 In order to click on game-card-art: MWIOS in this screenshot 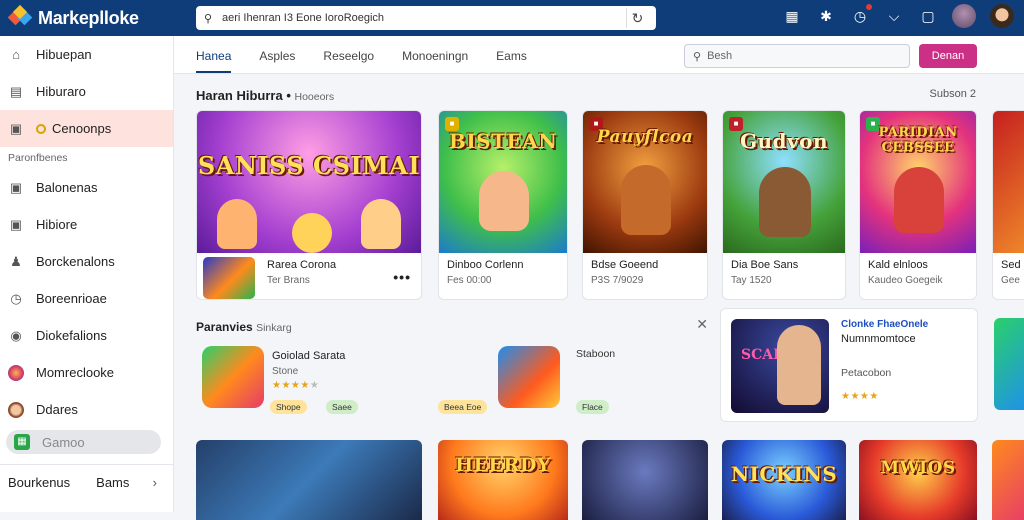, I will do `click(918, 480)`.